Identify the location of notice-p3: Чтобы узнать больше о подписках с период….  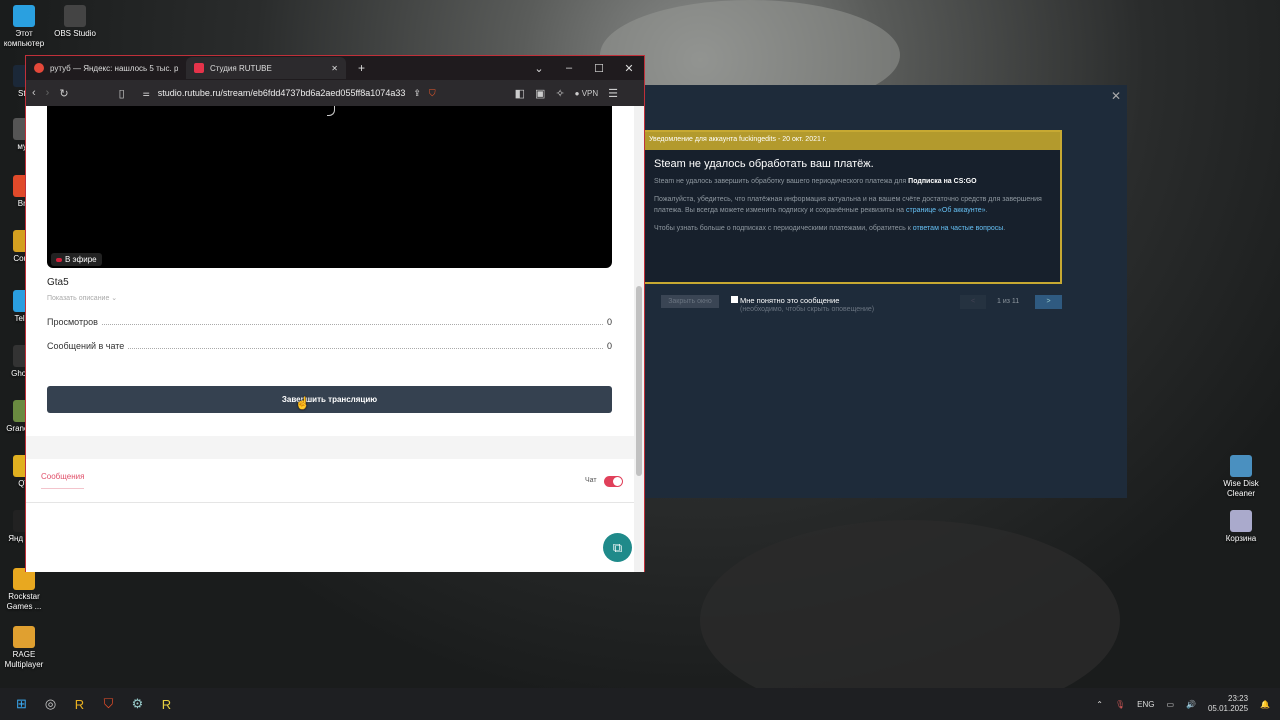
(783, 228).